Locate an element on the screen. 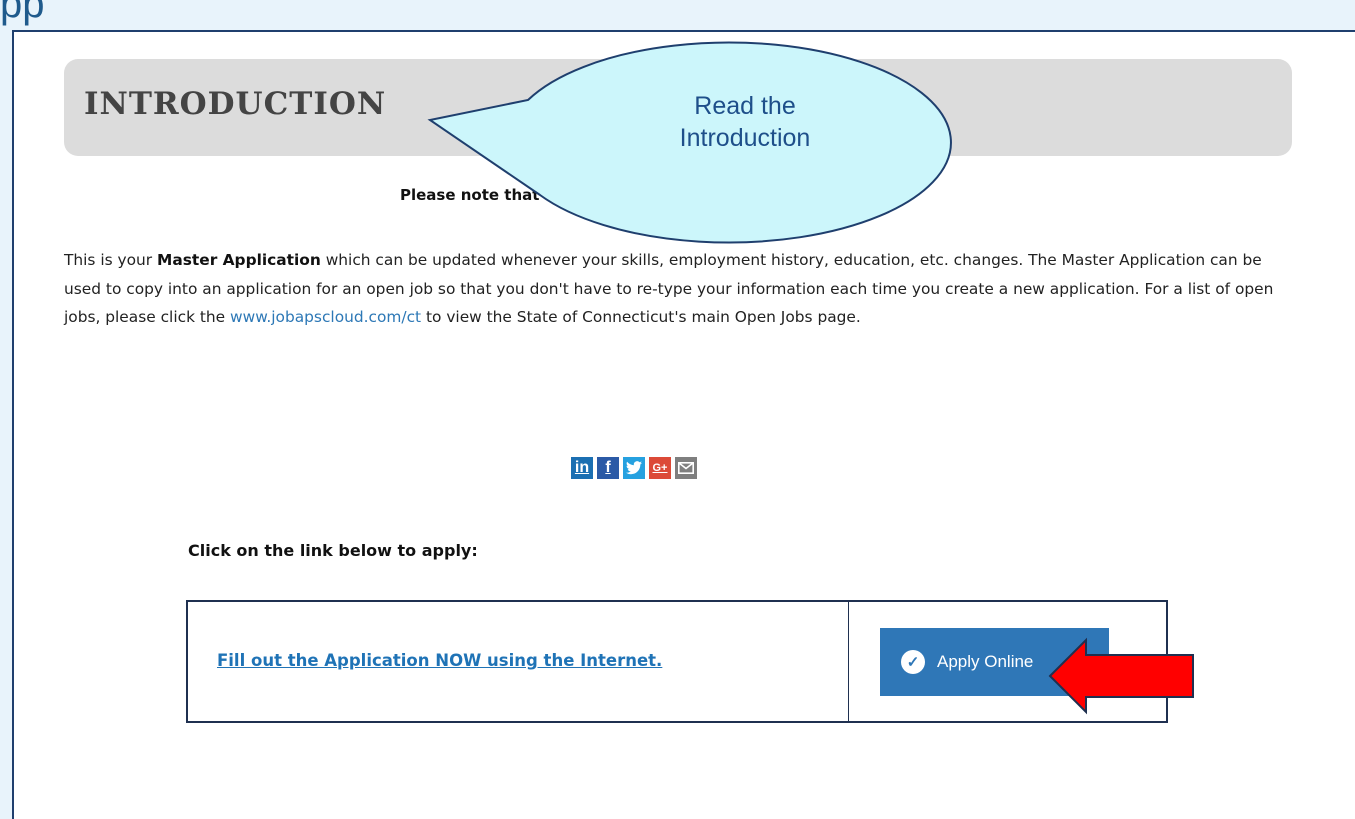  checkmark-icon: ✓ is located at coordinates (913, 662).